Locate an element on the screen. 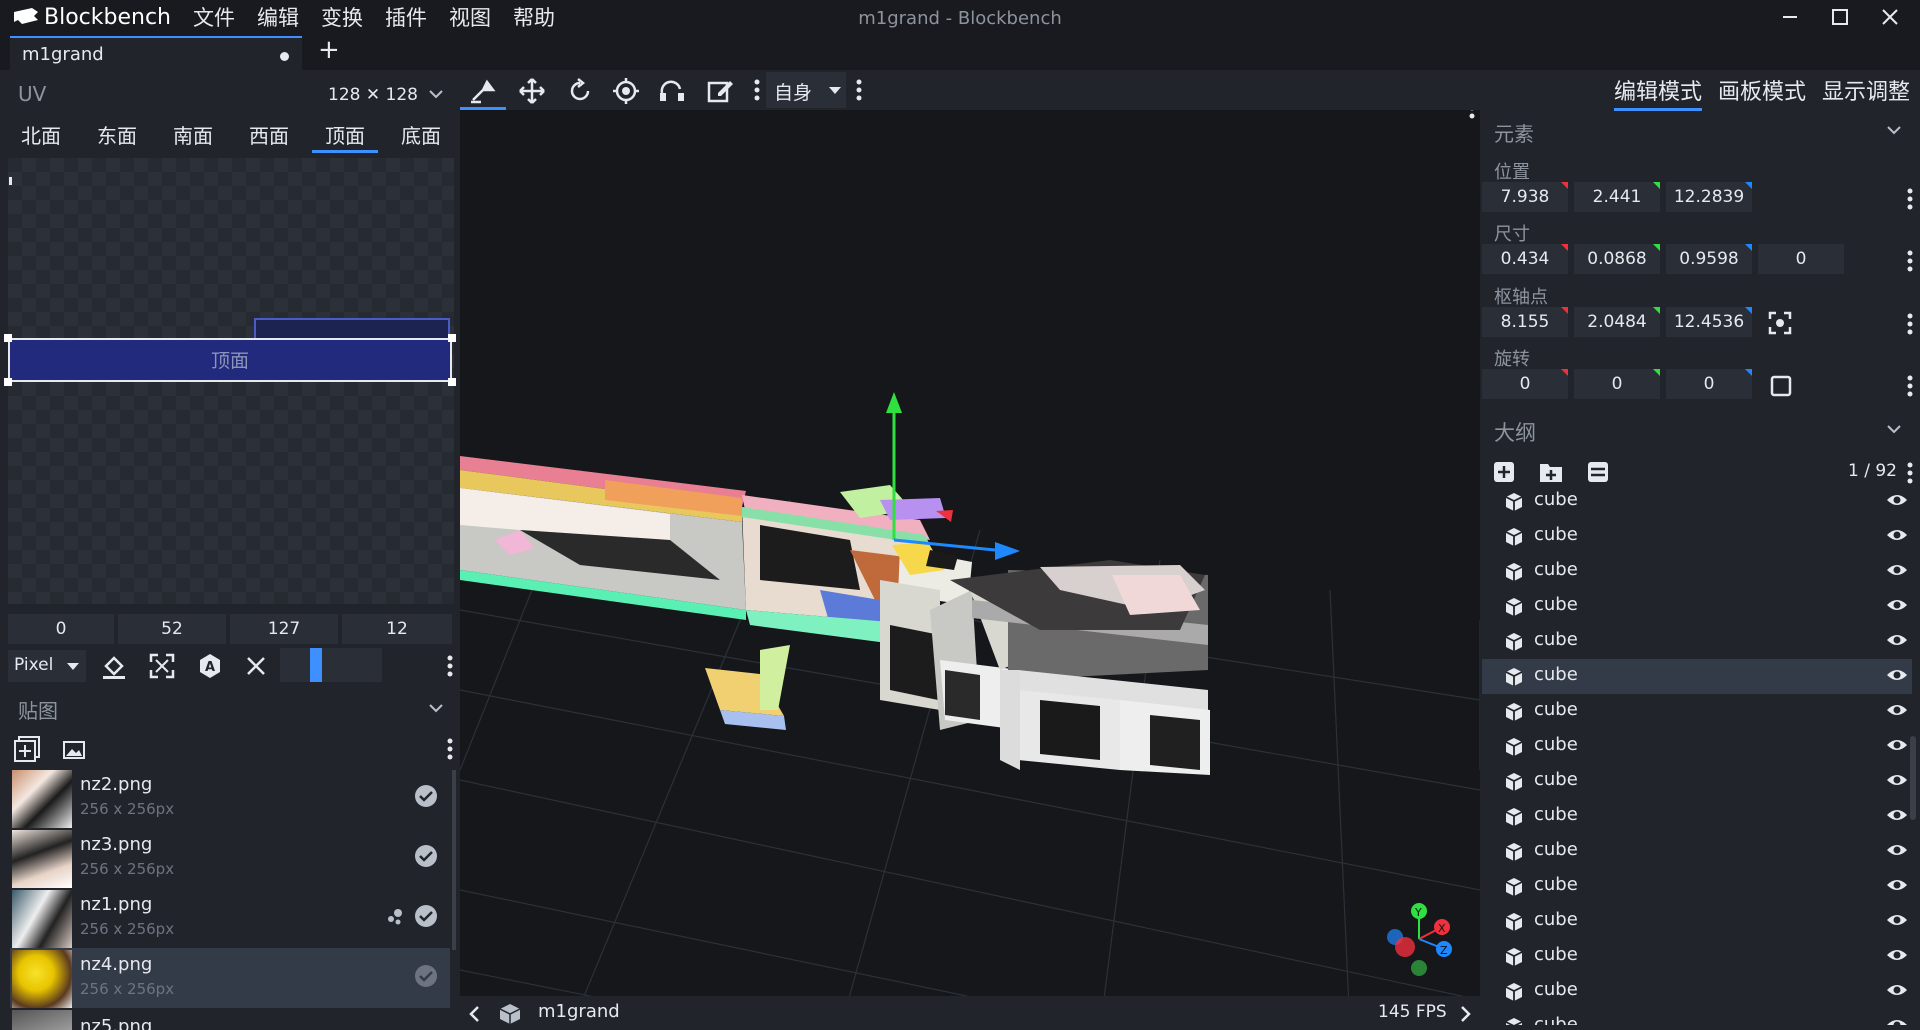 This screenshot has height=1030, width=1920. particle-icon is located at coordinates (396, 916).